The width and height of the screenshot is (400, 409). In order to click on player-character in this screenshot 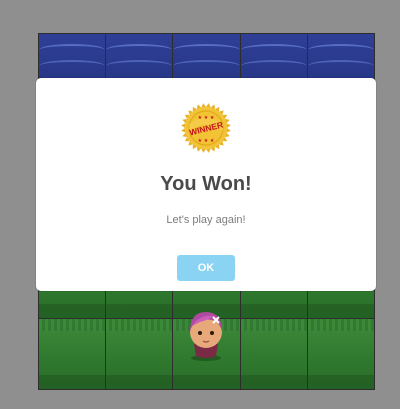, I will do `click(206, 336)`.